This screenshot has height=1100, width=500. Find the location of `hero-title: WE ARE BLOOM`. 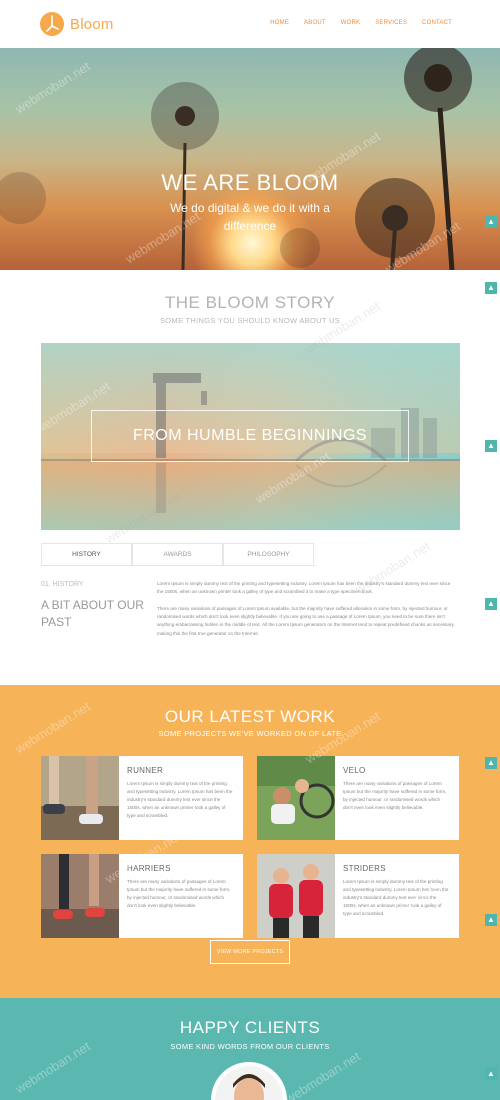

hero-title: WE ARE BLOOM is located at coordinates (250, 182).